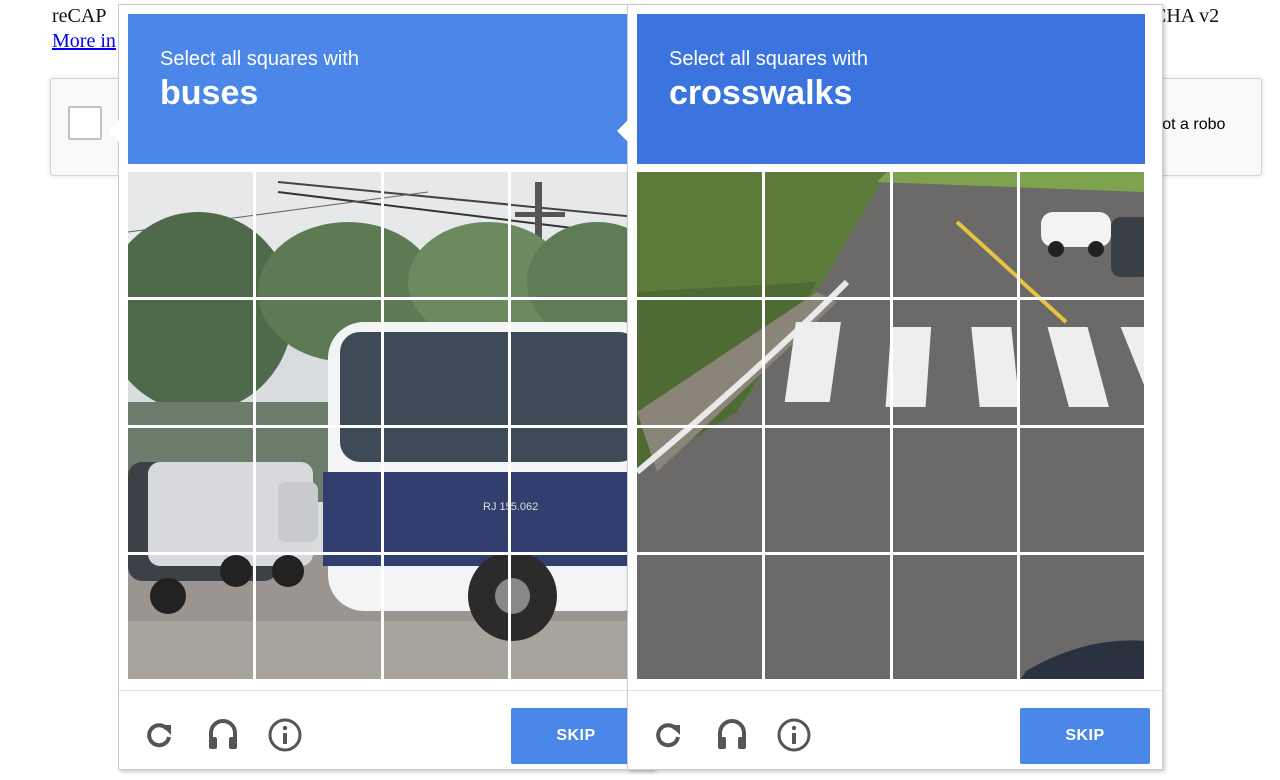 The height and width of the screenshot is (780, 1280). Describe the element at coordinates (79, 16) in the screenshot. I see `page-heading-left: reCAP` at that location.